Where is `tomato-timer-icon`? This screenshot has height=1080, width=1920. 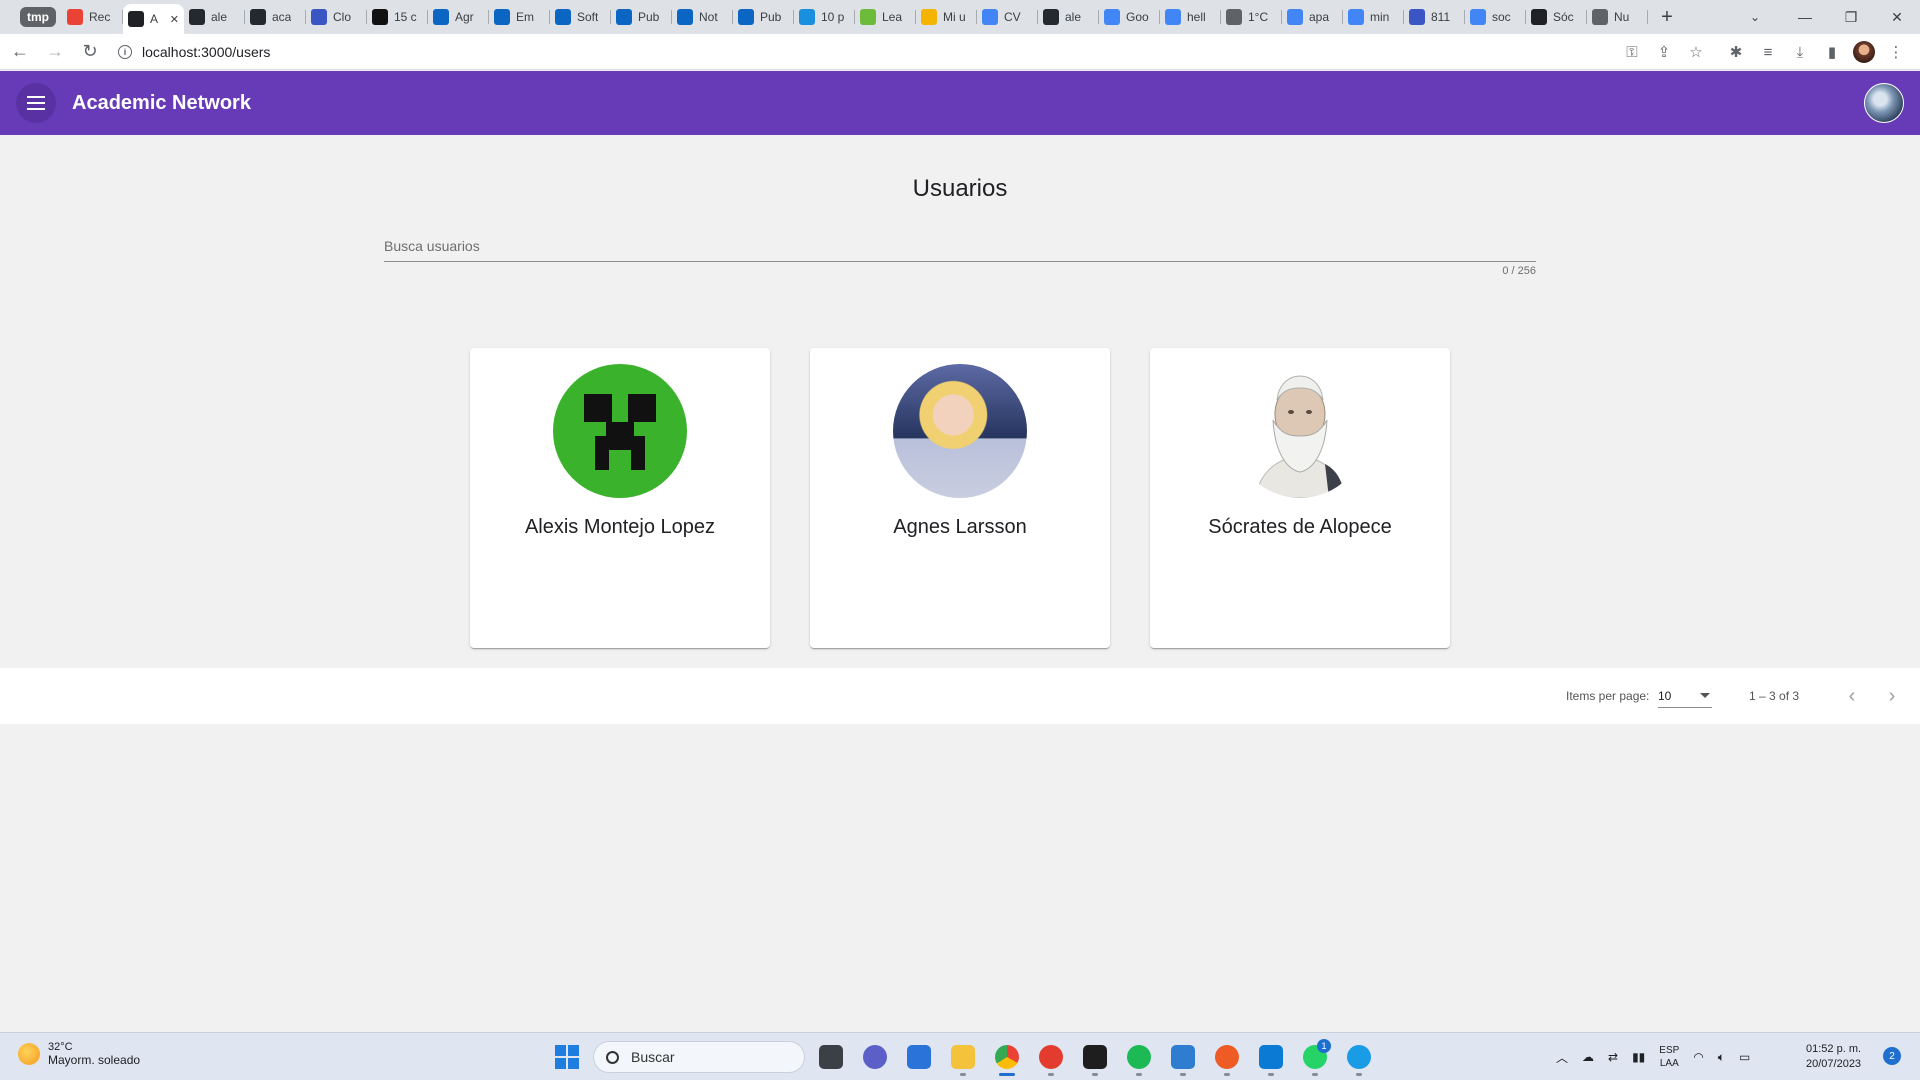 tomato-timer-icon is located at coordinates (1051, 1057).